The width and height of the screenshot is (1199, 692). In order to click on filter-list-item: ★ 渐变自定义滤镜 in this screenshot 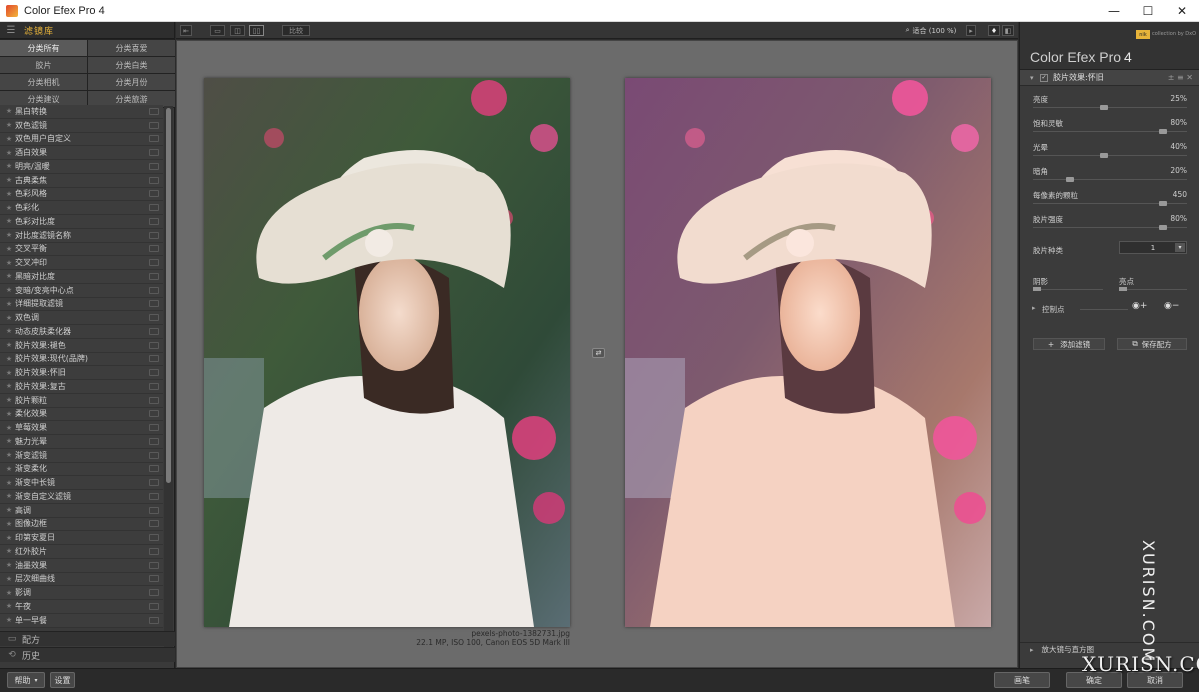, I will do `click(81, 497)`.